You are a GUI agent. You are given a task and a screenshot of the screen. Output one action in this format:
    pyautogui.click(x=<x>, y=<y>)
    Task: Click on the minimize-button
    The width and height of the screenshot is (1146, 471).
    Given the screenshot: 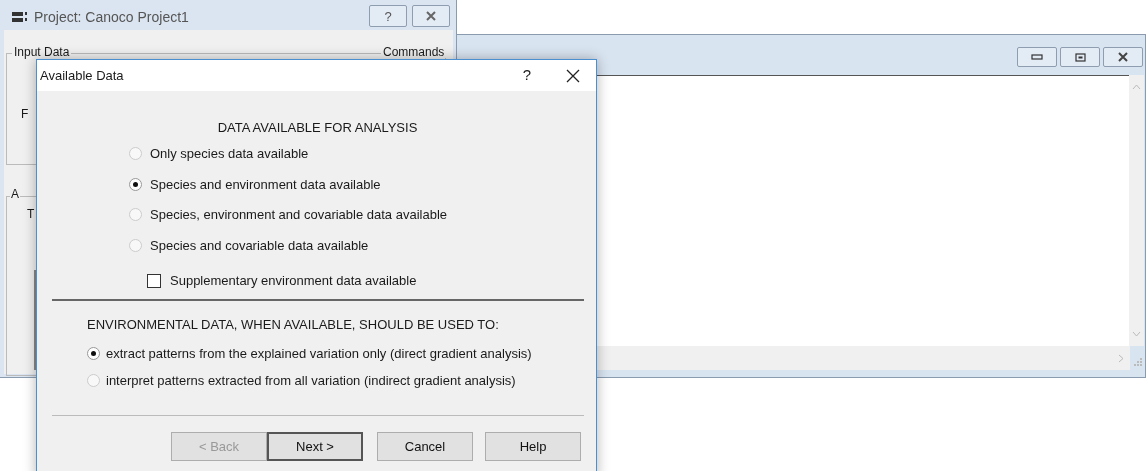 What is the action you would take?
    pyautogui.click(x=1037, y=57)
    